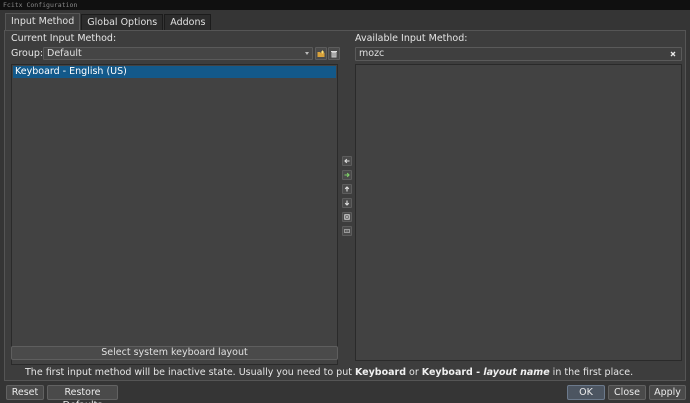 This screenshot has height=403, width=690. I want to click on group-label: Group:, so click(27, 53).